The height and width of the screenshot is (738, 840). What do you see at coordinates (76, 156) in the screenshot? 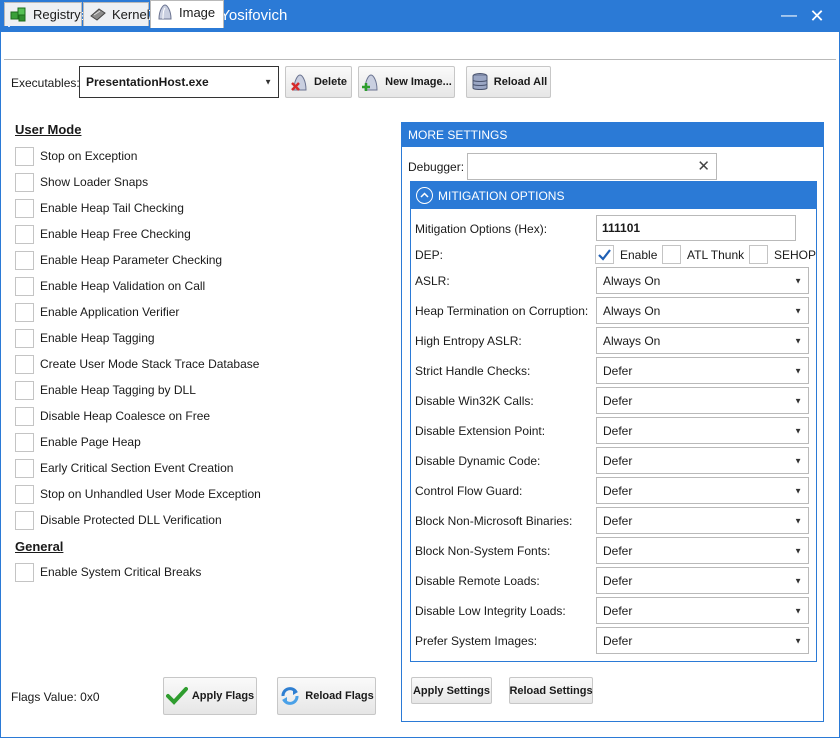
I see `flag-checkbox-row: Stop on Exception` at bounding box center [76, 156].